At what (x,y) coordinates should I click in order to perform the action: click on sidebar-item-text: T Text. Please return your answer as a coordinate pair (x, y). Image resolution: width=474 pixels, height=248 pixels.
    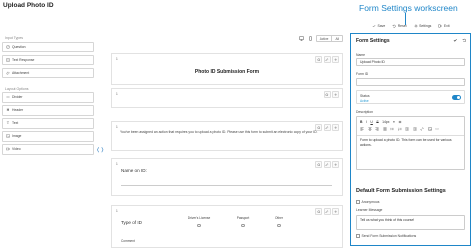
    Looking at the image, I should click on (48, 123).